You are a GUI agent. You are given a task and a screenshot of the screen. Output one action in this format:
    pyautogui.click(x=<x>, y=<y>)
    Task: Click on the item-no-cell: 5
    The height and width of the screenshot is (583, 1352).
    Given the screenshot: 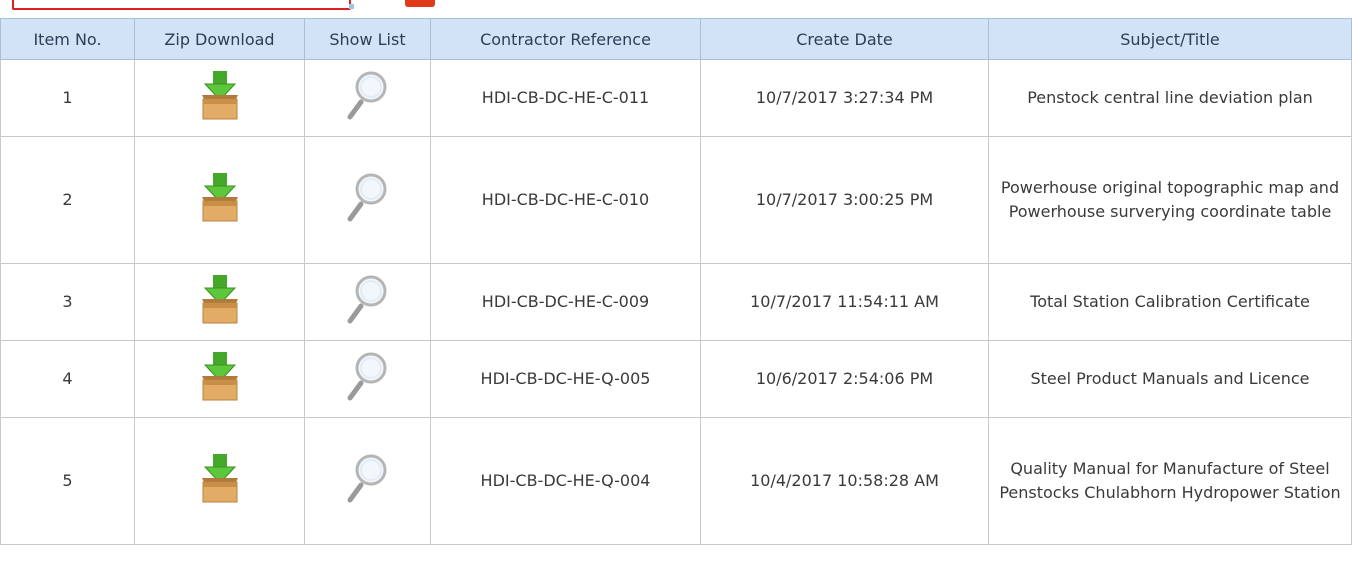 What is the action you would take?
    pyautogui.click(x=67, y=481)
    